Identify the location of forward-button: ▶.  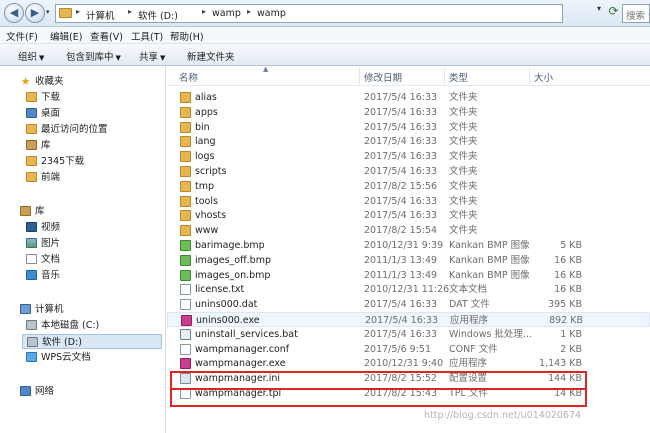
(35, 13).